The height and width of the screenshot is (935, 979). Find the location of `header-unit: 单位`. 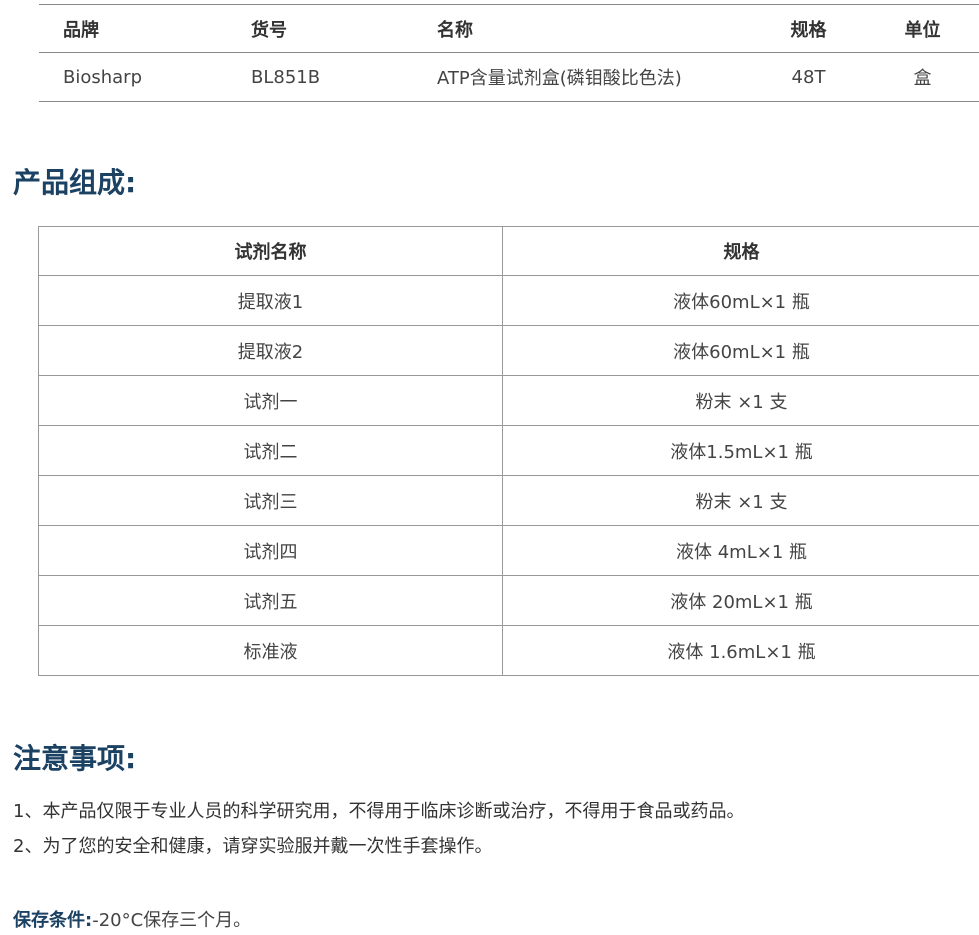

header-unit: 单位 is located at coordinates (922, 29).